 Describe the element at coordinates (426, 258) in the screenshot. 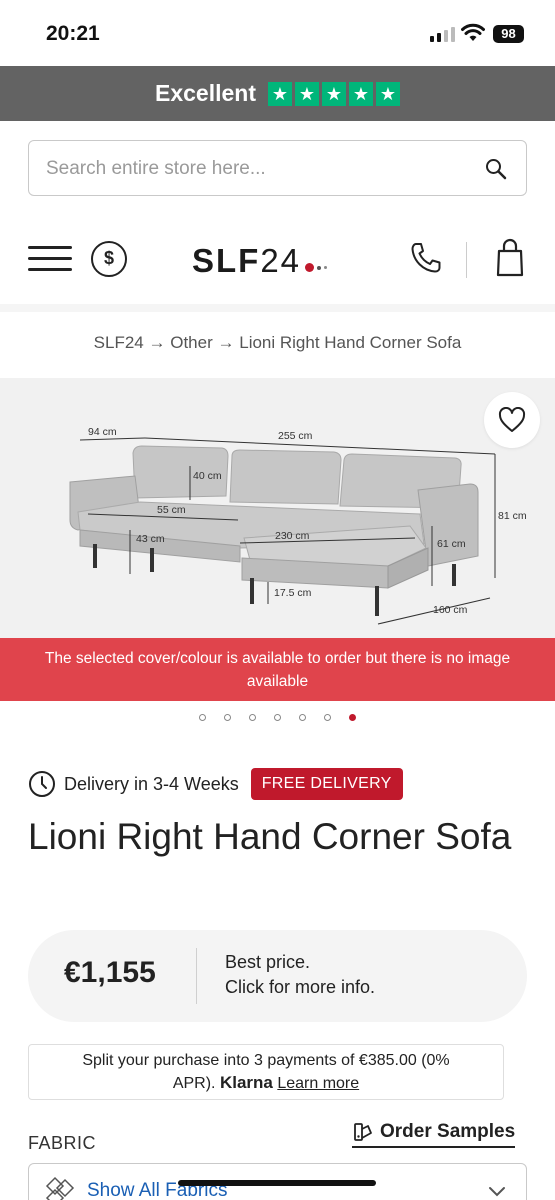

I see `phone-icon` at that location.